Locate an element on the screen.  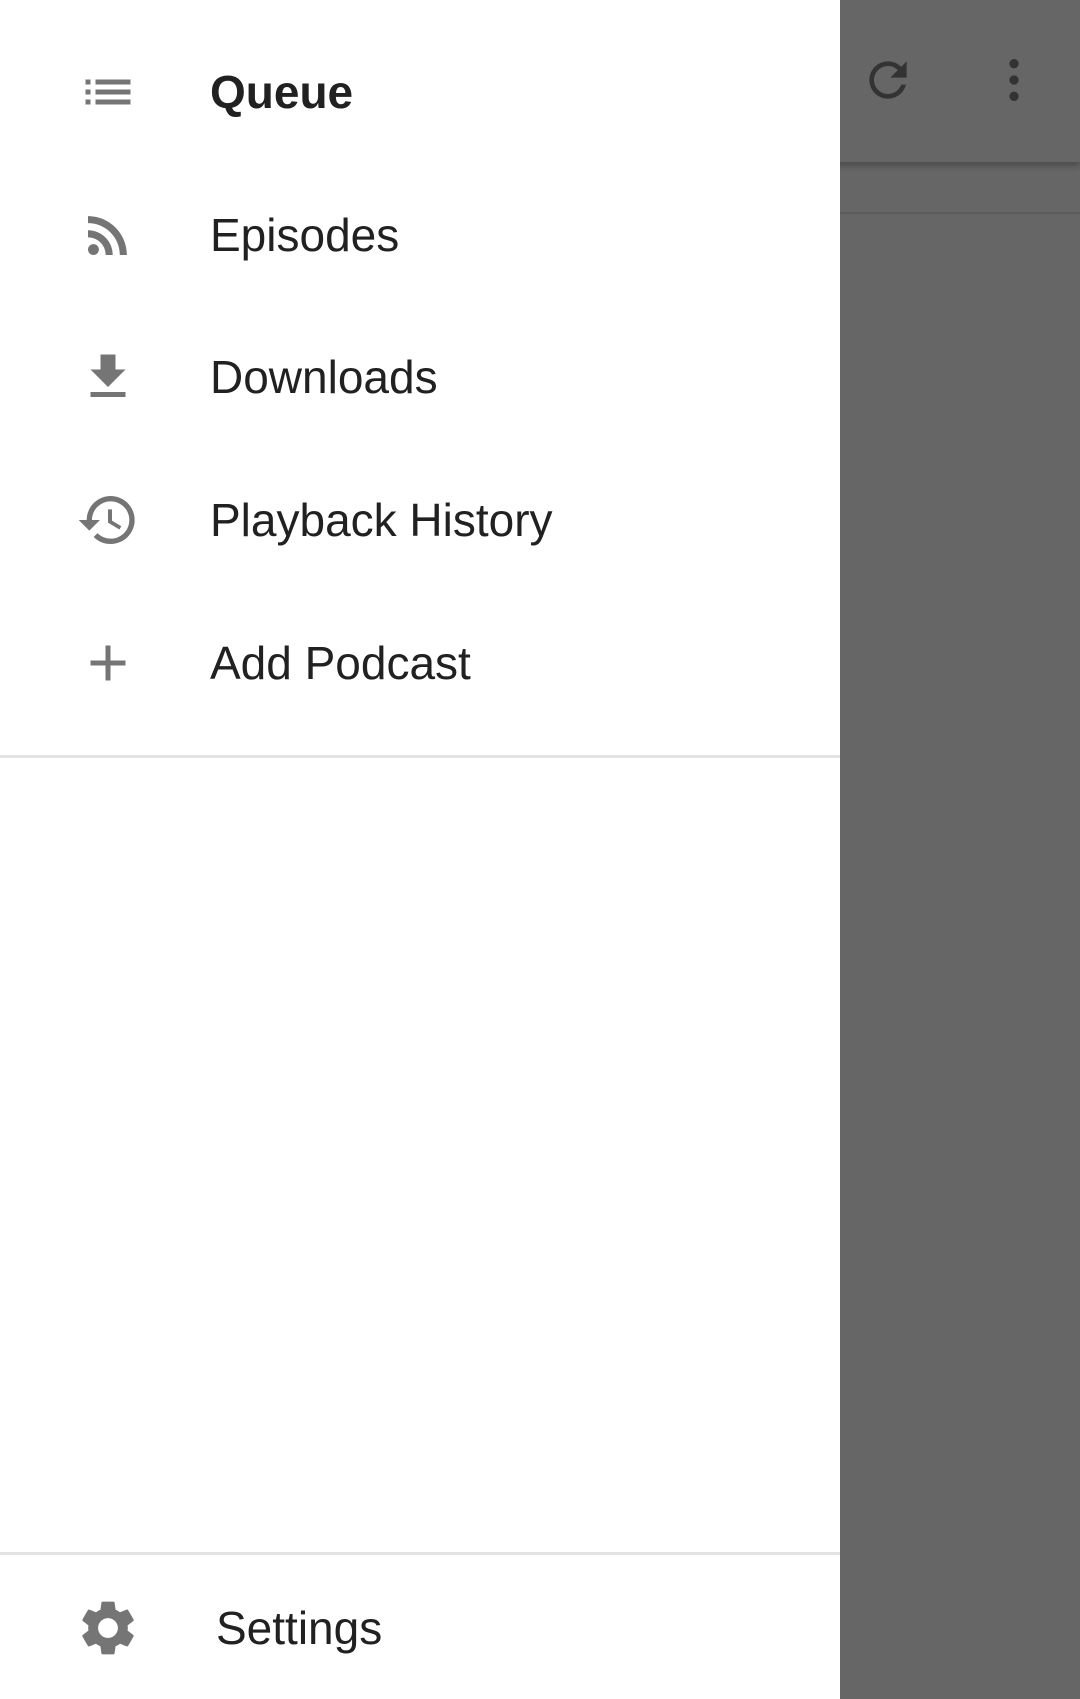
nav-item-episodes: Episodes is located at coordinates (420, 235).